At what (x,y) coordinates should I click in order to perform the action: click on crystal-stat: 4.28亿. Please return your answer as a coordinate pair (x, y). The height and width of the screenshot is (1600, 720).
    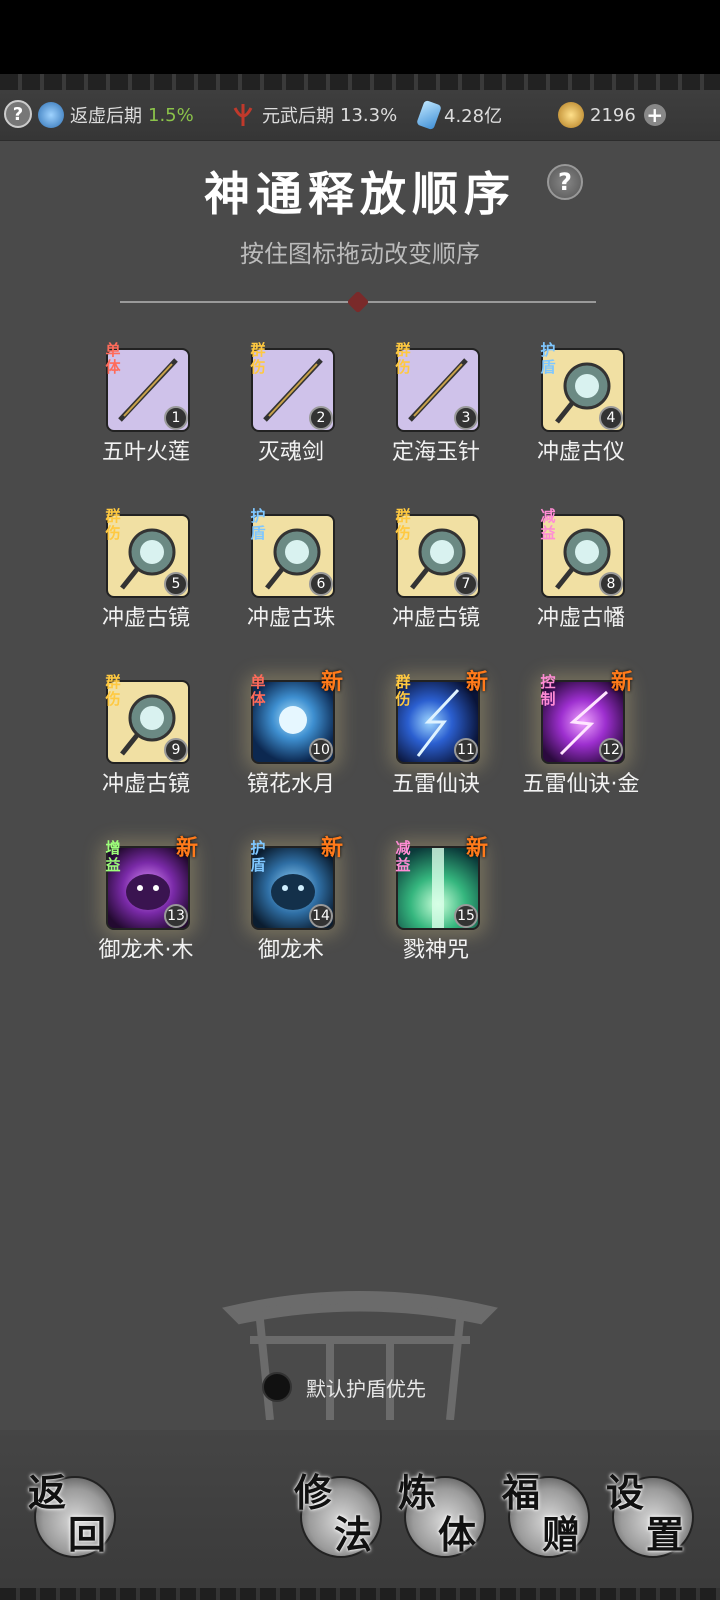
    Looking at the image, I should click on (459, 115).